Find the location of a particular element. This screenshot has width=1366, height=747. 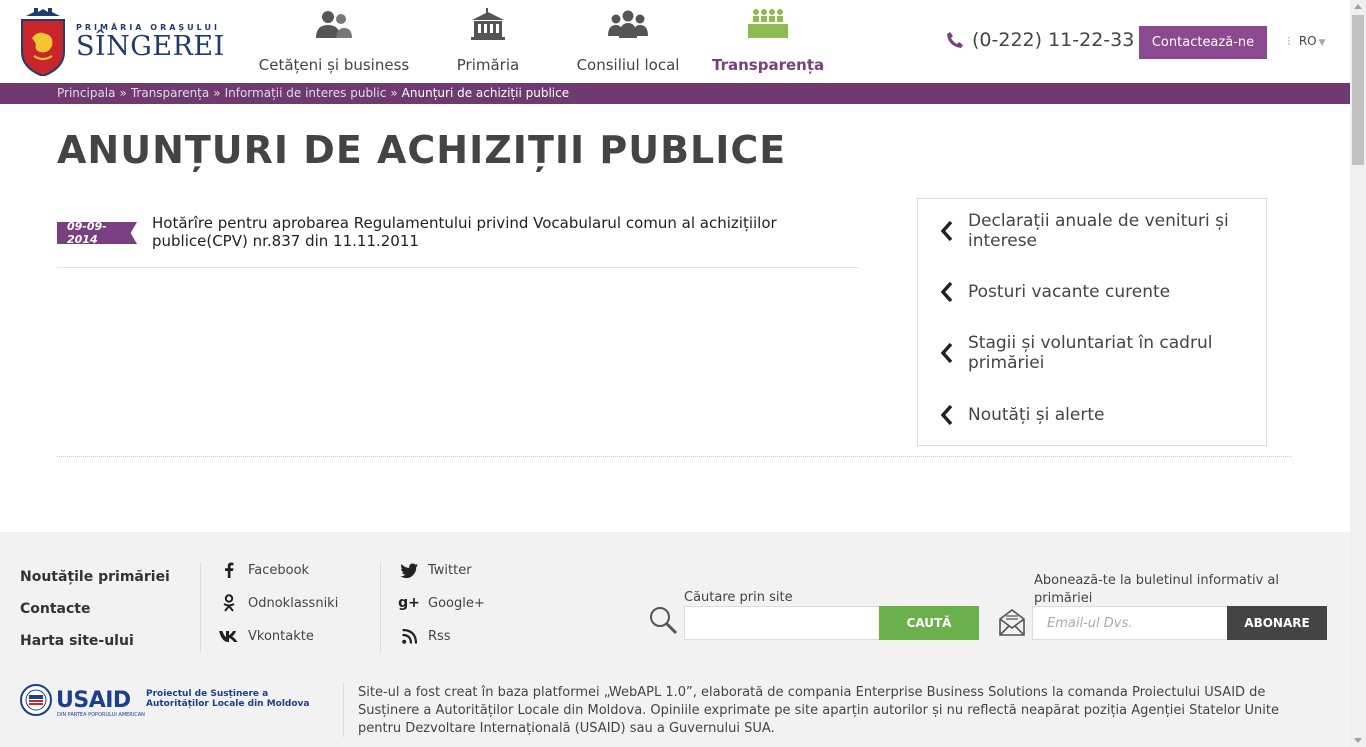

social-vkontakte: Vkontakte is located at coordinates (266, 636).